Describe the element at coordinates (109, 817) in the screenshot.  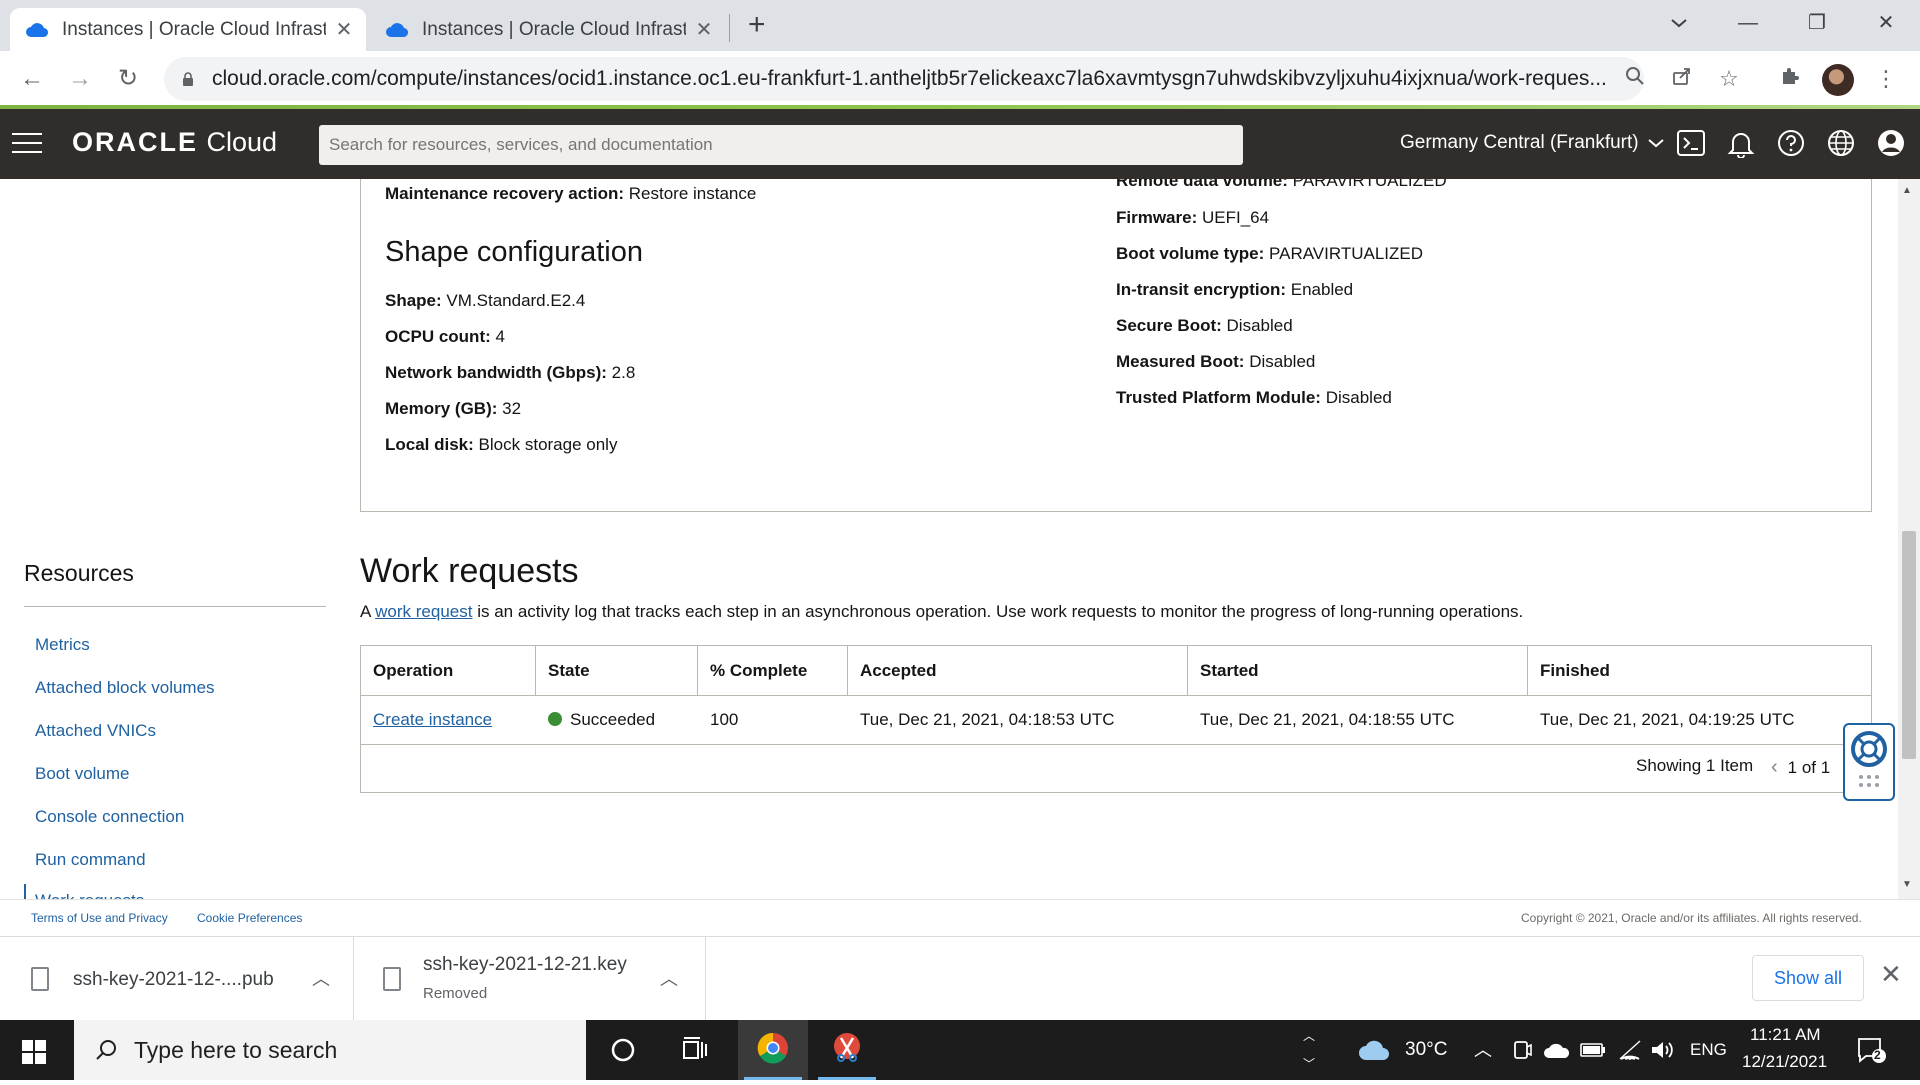
I see `resource-link-console-connection: Console connection` at that location.